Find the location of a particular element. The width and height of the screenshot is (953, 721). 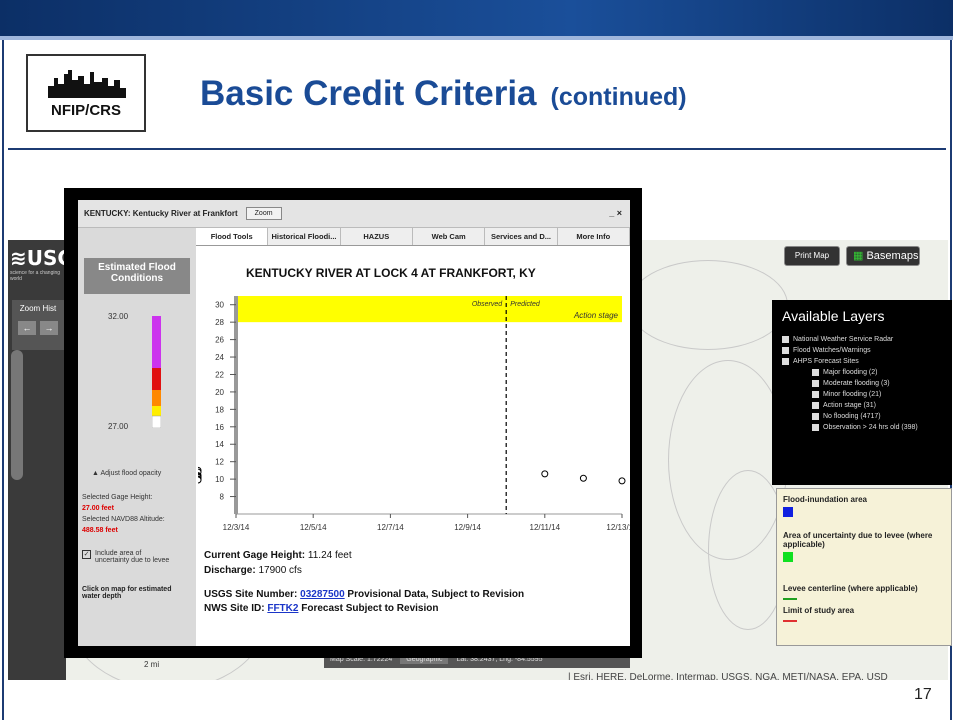

x-tick-label: 12/5/14 is located at coordinates (313, 527).